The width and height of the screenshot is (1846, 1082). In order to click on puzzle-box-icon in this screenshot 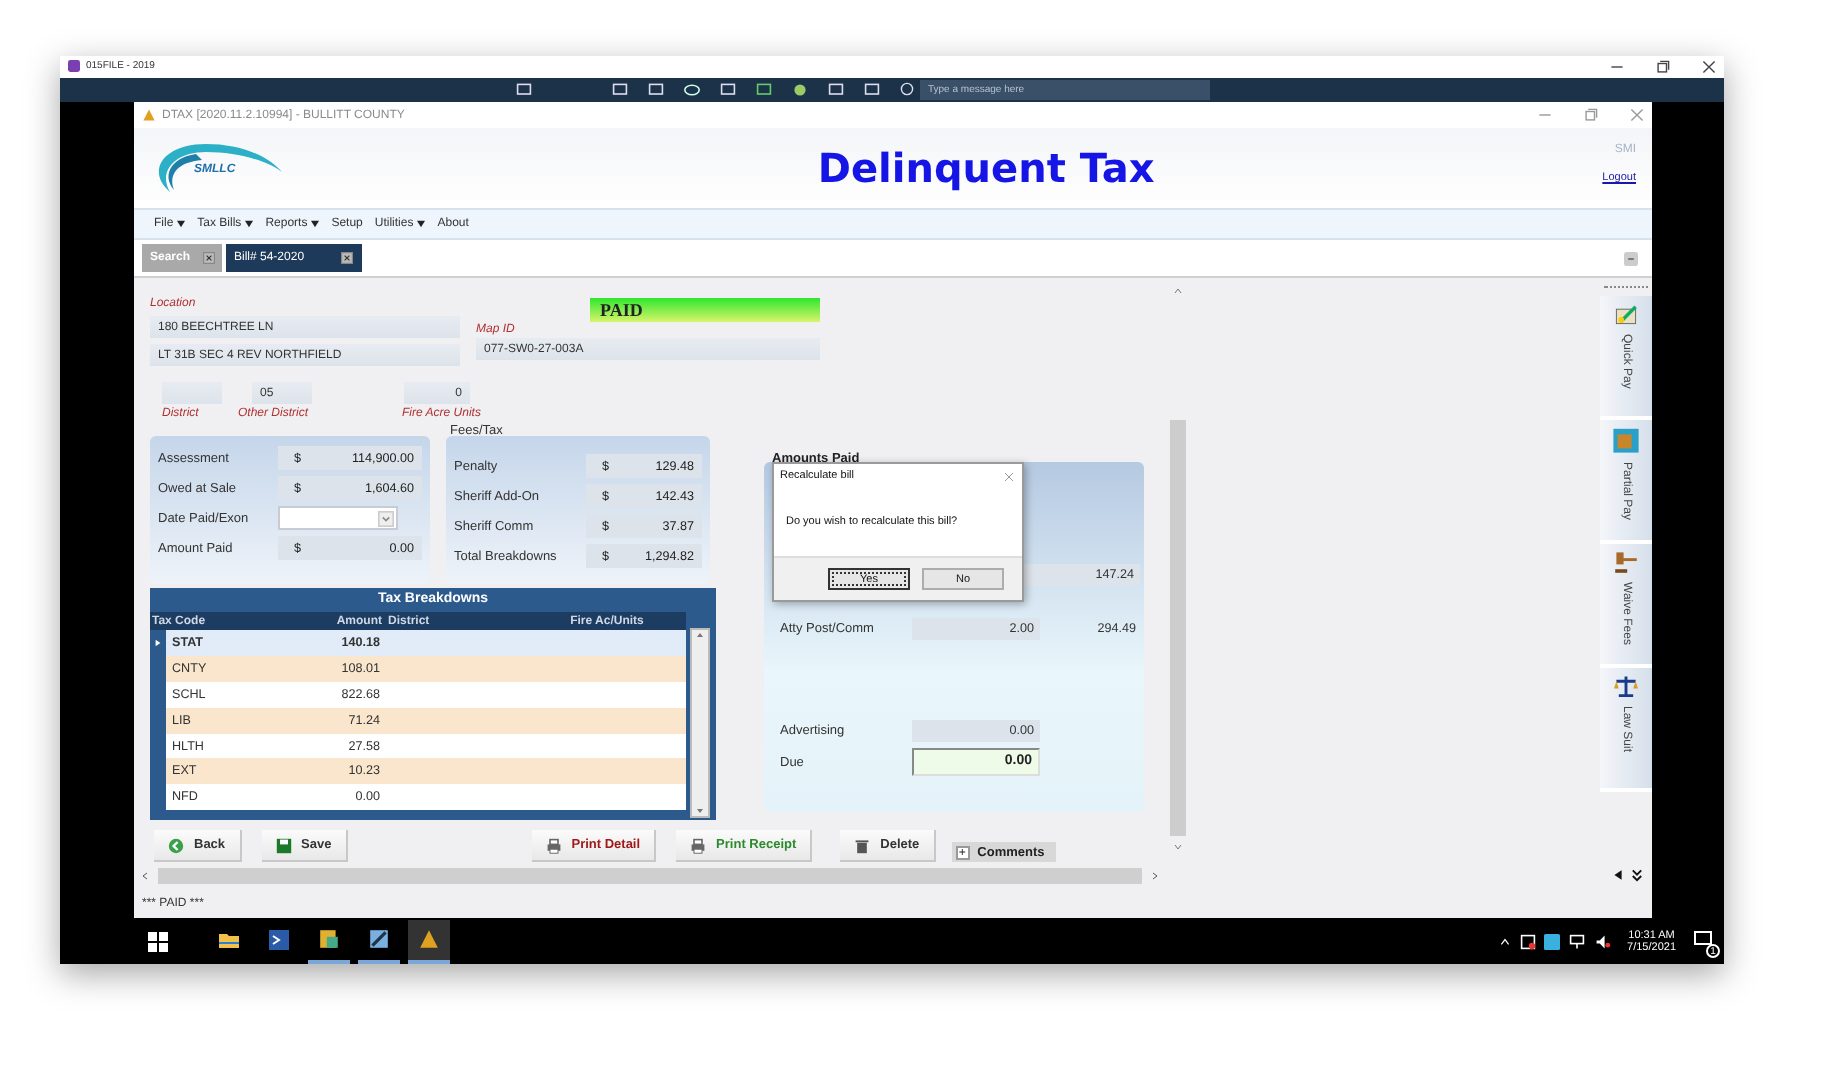, I will do `click(1626, 440)`.